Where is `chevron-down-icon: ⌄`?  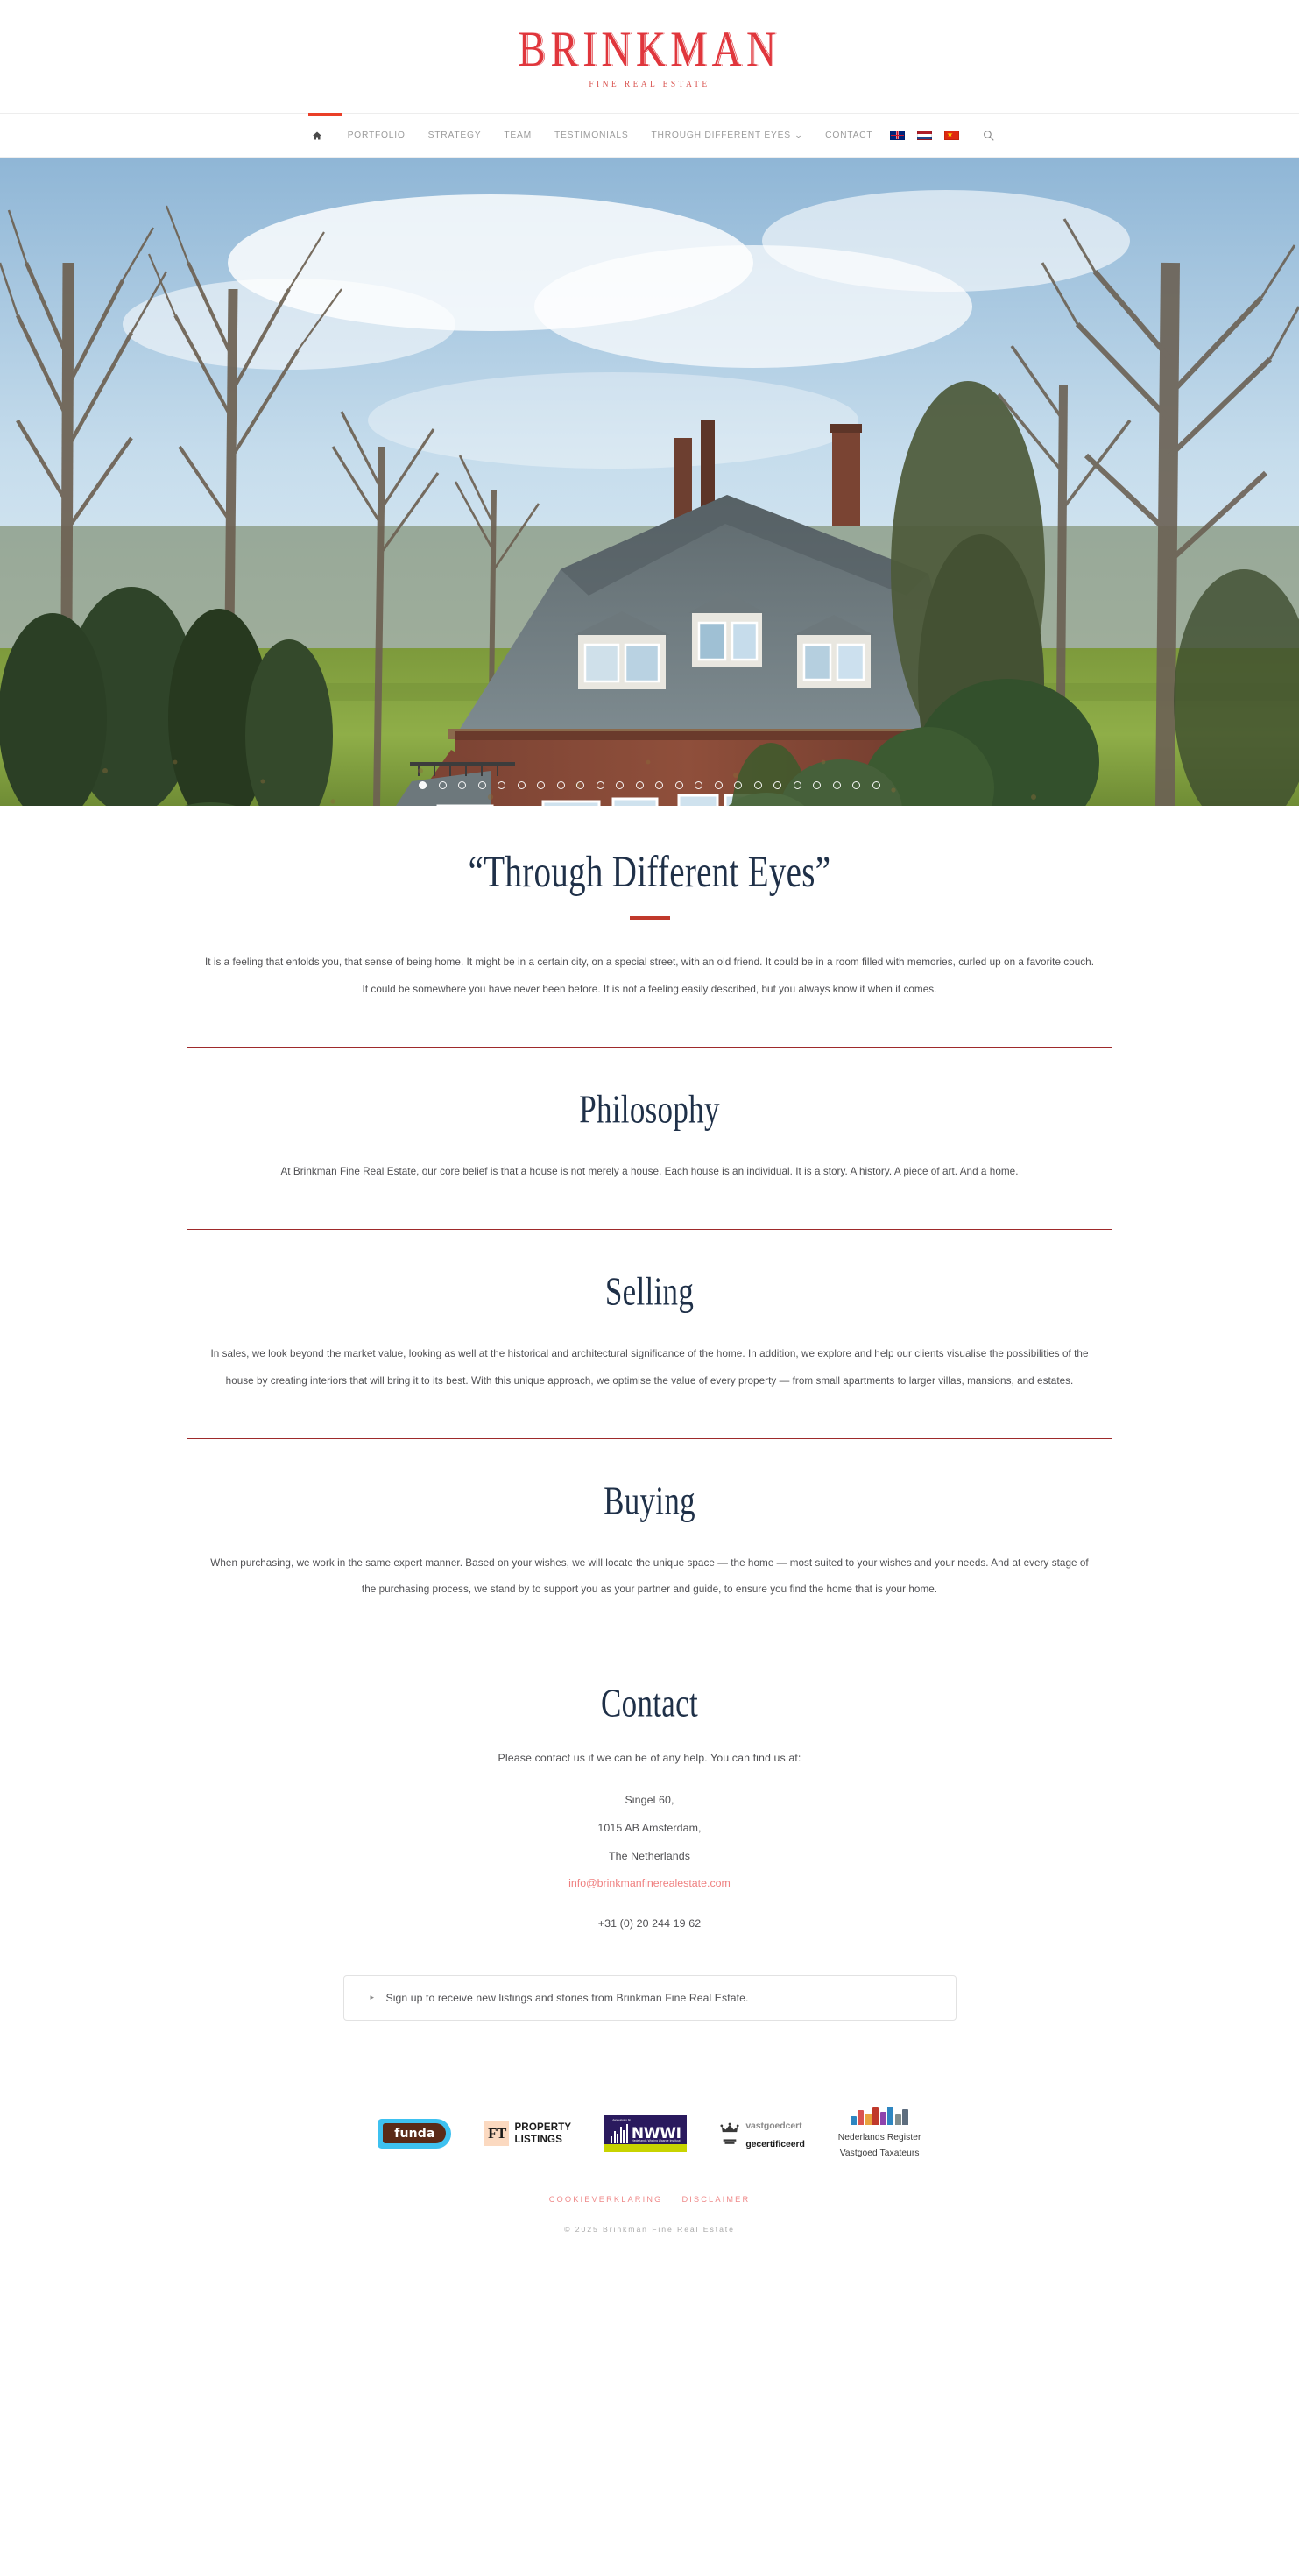
chevron-down-icon: ⌄ is located at coordinates (799, 135).